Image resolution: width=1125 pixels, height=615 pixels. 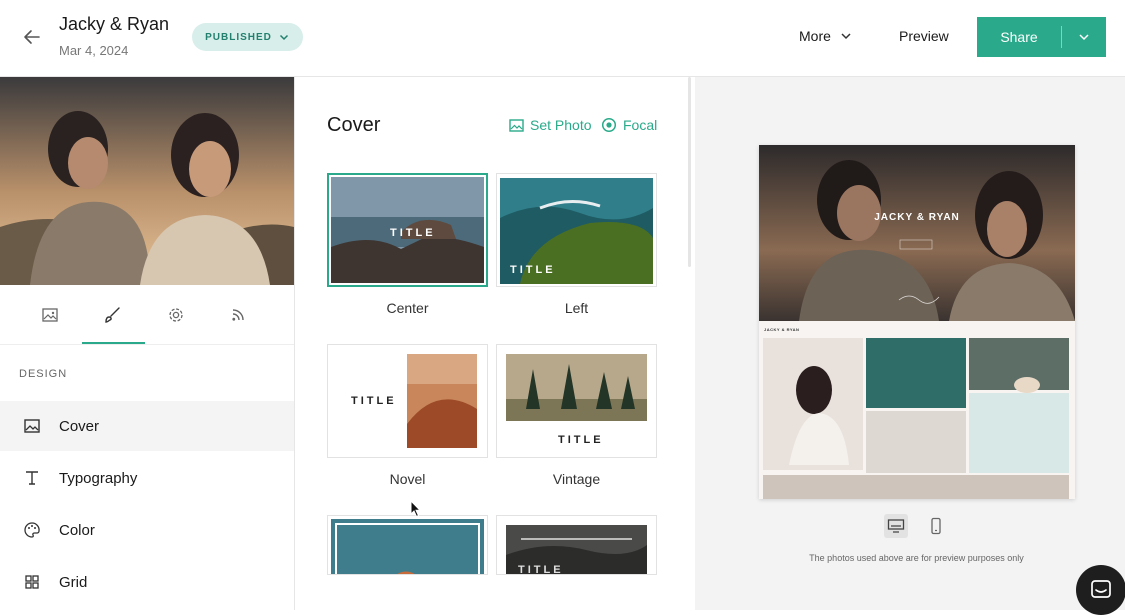 What do you see at coordinates (407, 308) in the screenshot?
I see `cover-style-label: Center` at bounding box center [407, 308].